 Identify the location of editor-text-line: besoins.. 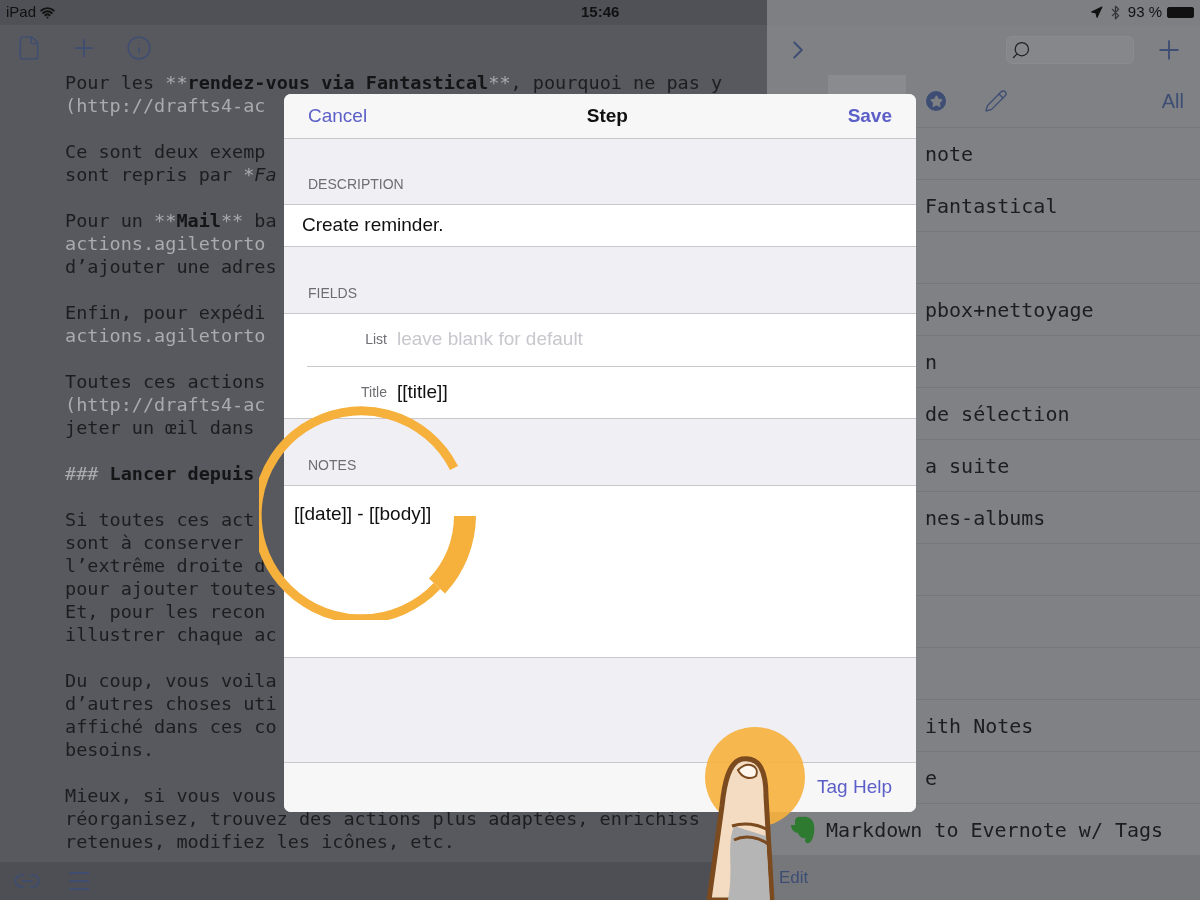
(110, 749).